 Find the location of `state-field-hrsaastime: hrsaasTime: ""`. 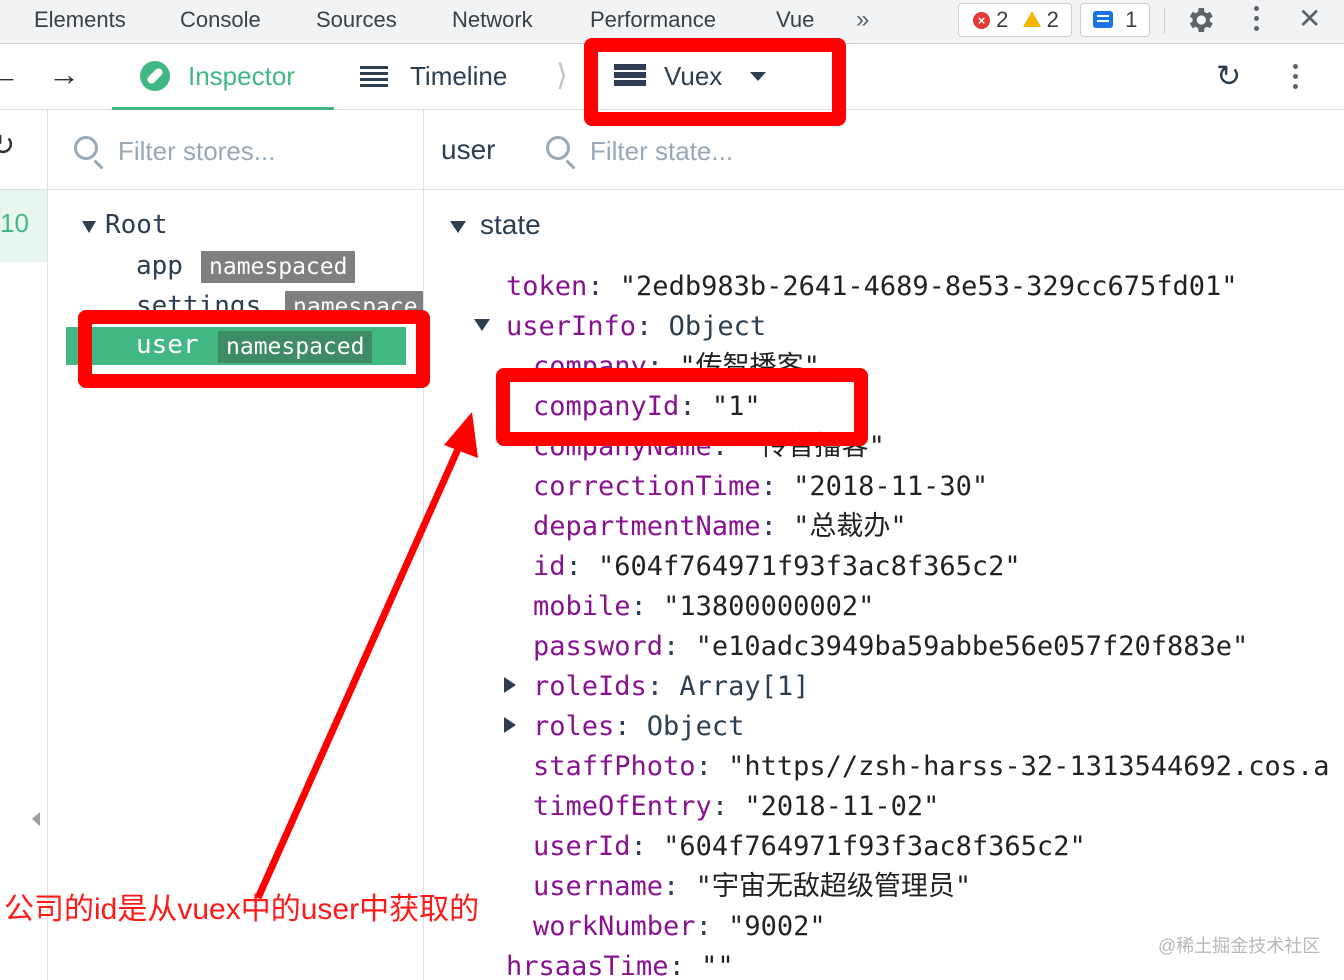

state-field-hrsaastime: hrsaasTime: "" is located at coordinates (620, 965).